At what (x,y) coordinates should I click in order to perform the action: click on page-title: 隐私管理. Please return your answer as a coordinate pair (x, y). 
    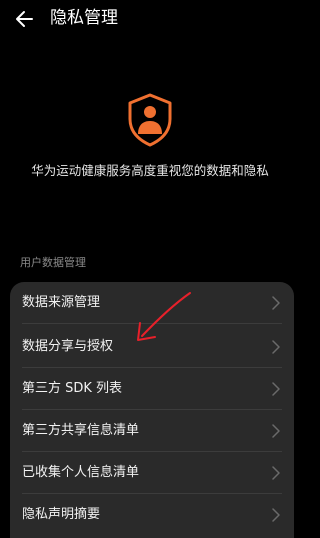
    Looking at the image, I should click on (84, 18).